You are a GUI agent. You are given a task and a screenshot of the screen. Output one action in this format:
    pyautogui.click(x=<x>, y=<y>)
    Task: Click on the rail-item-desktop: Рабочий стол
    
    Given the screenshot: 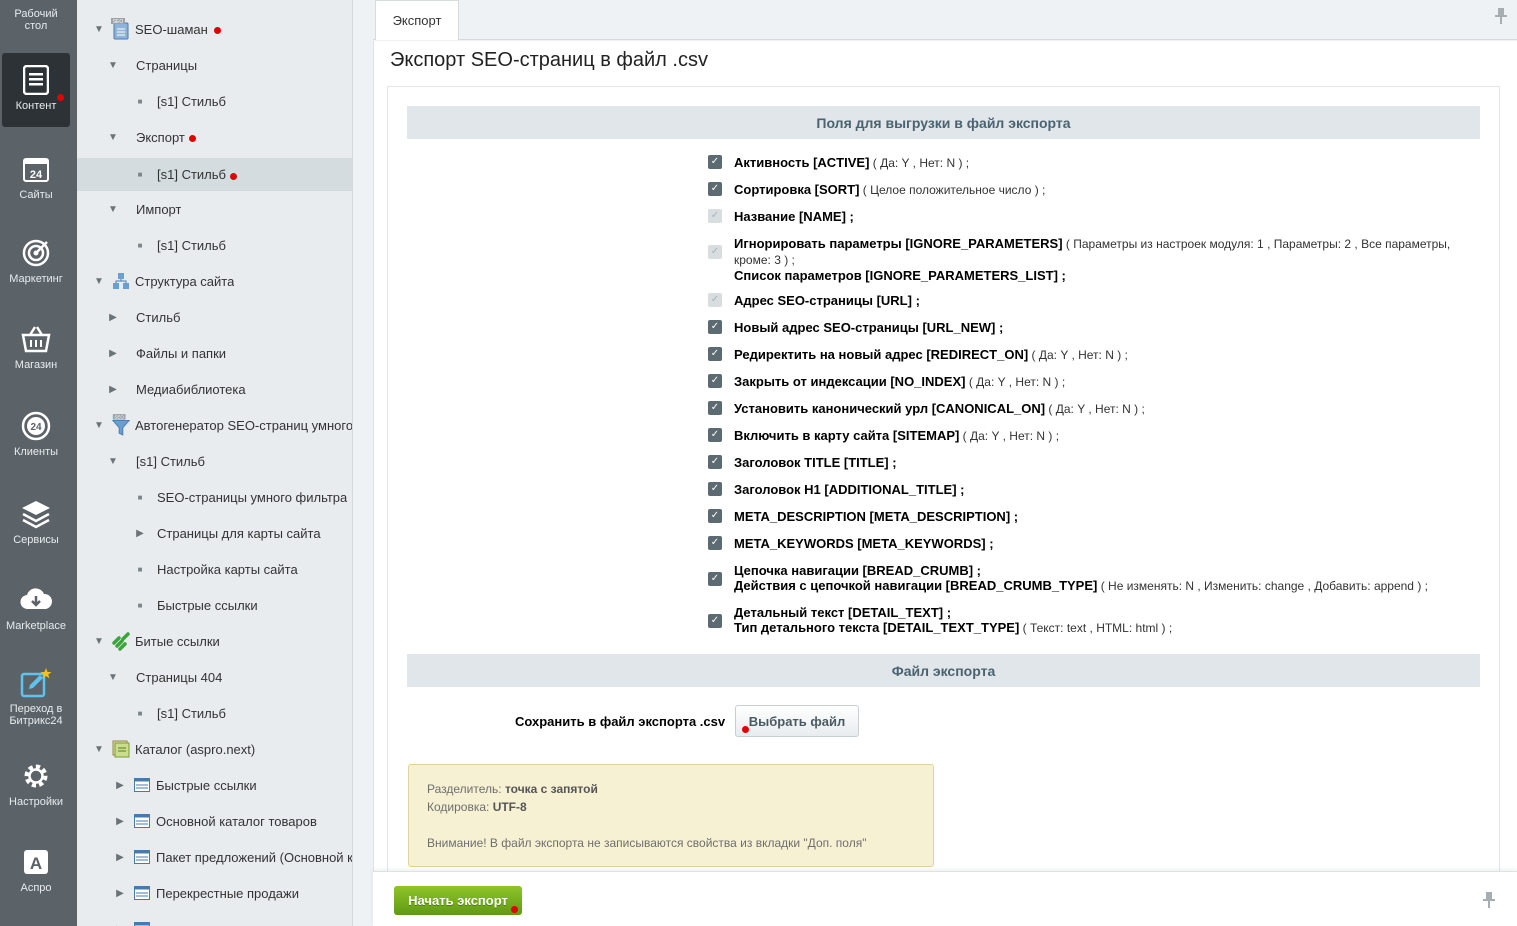 What is the action you would take?
    pyautogui.click(x=36, y=25)
    